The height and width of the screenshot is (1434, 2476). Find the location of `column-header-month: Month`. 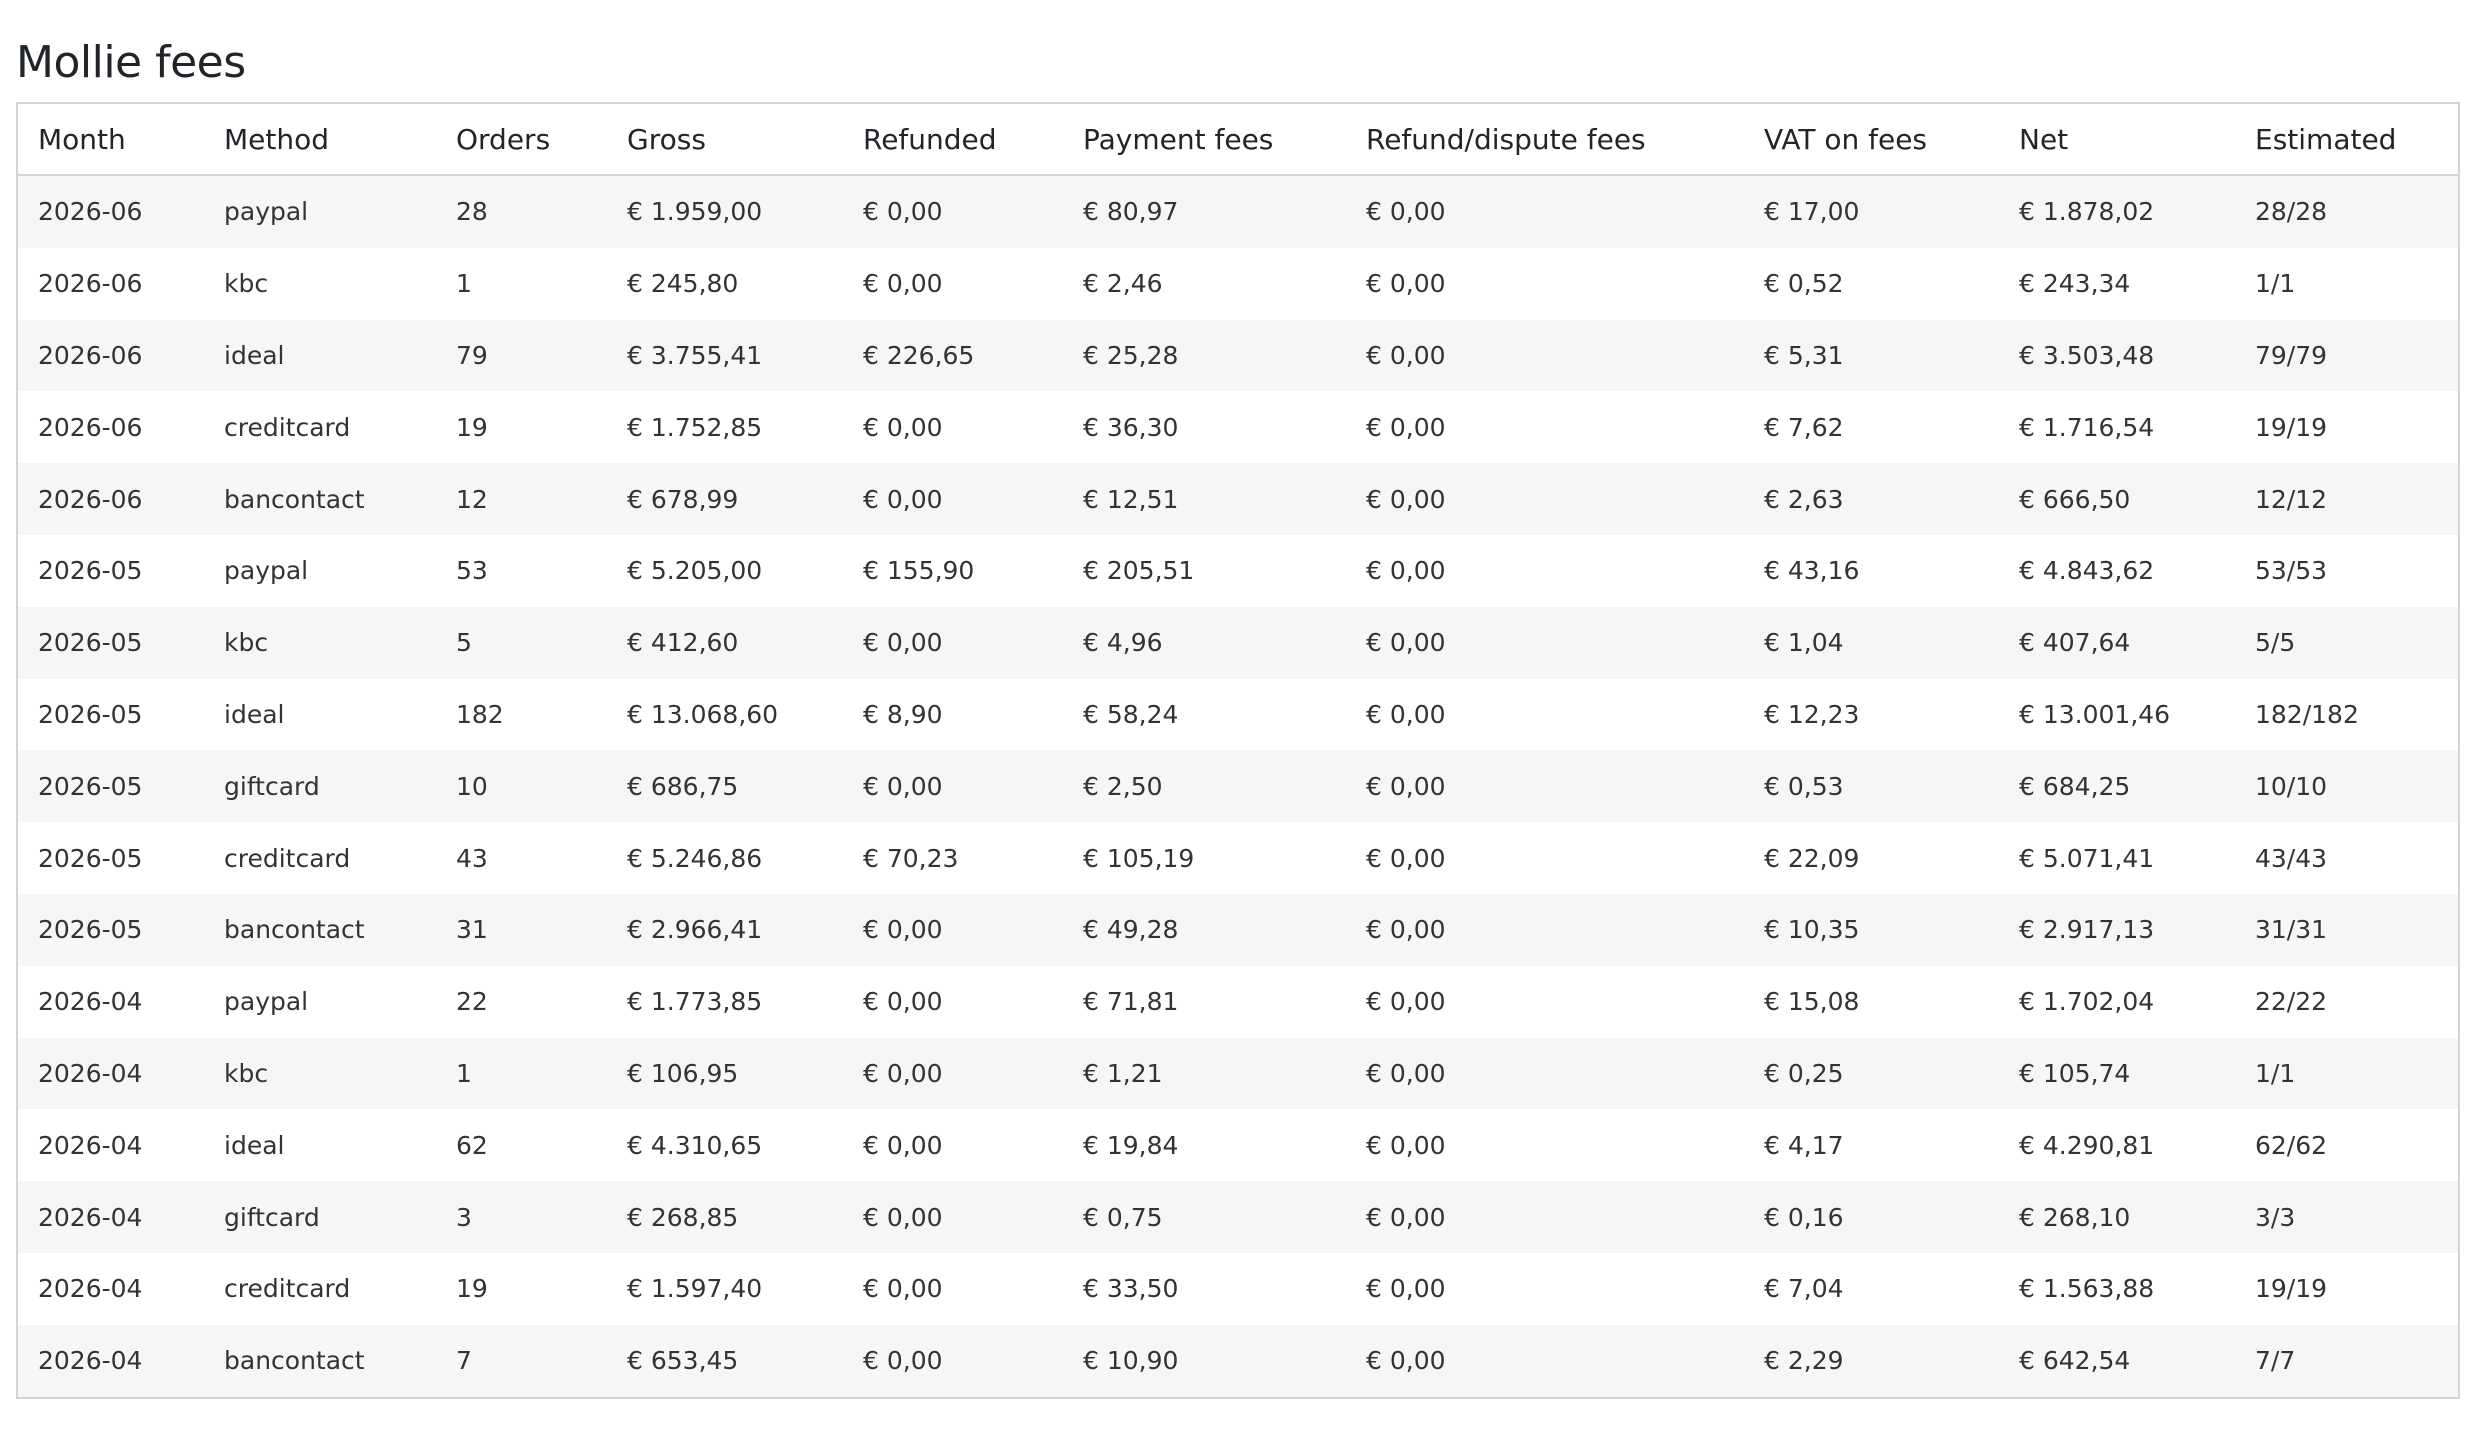

column-header-month: Month is located at coordinates (111, 140).